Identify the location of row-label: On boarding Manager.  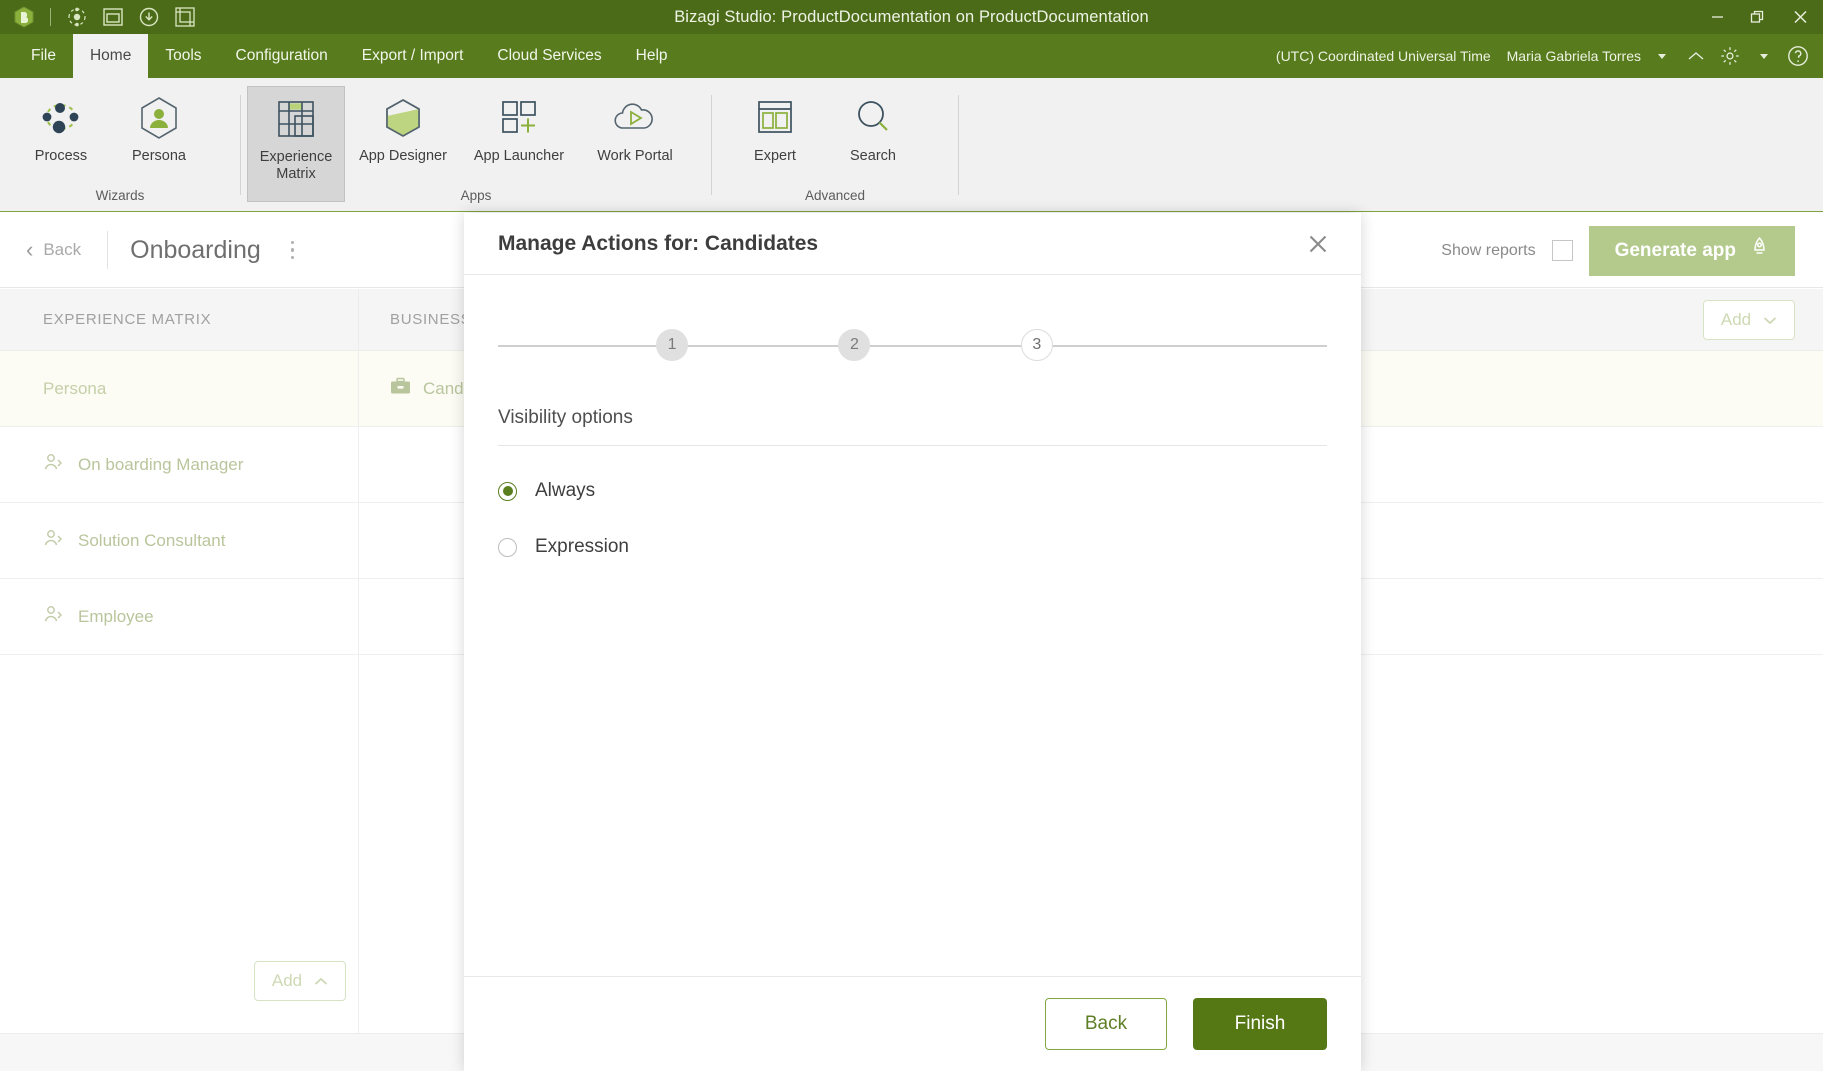
(161, 464).